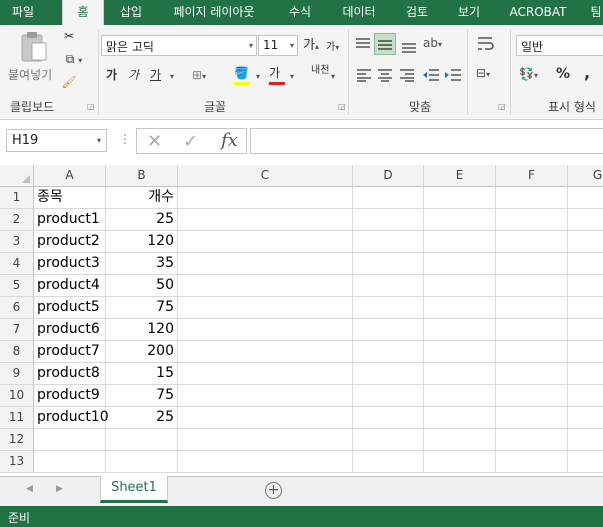 This screenshot has height=527, width=603. Describe the element at coordinates (190, 141) in the screenshot. I see `enter-icon: ✓` at that location.